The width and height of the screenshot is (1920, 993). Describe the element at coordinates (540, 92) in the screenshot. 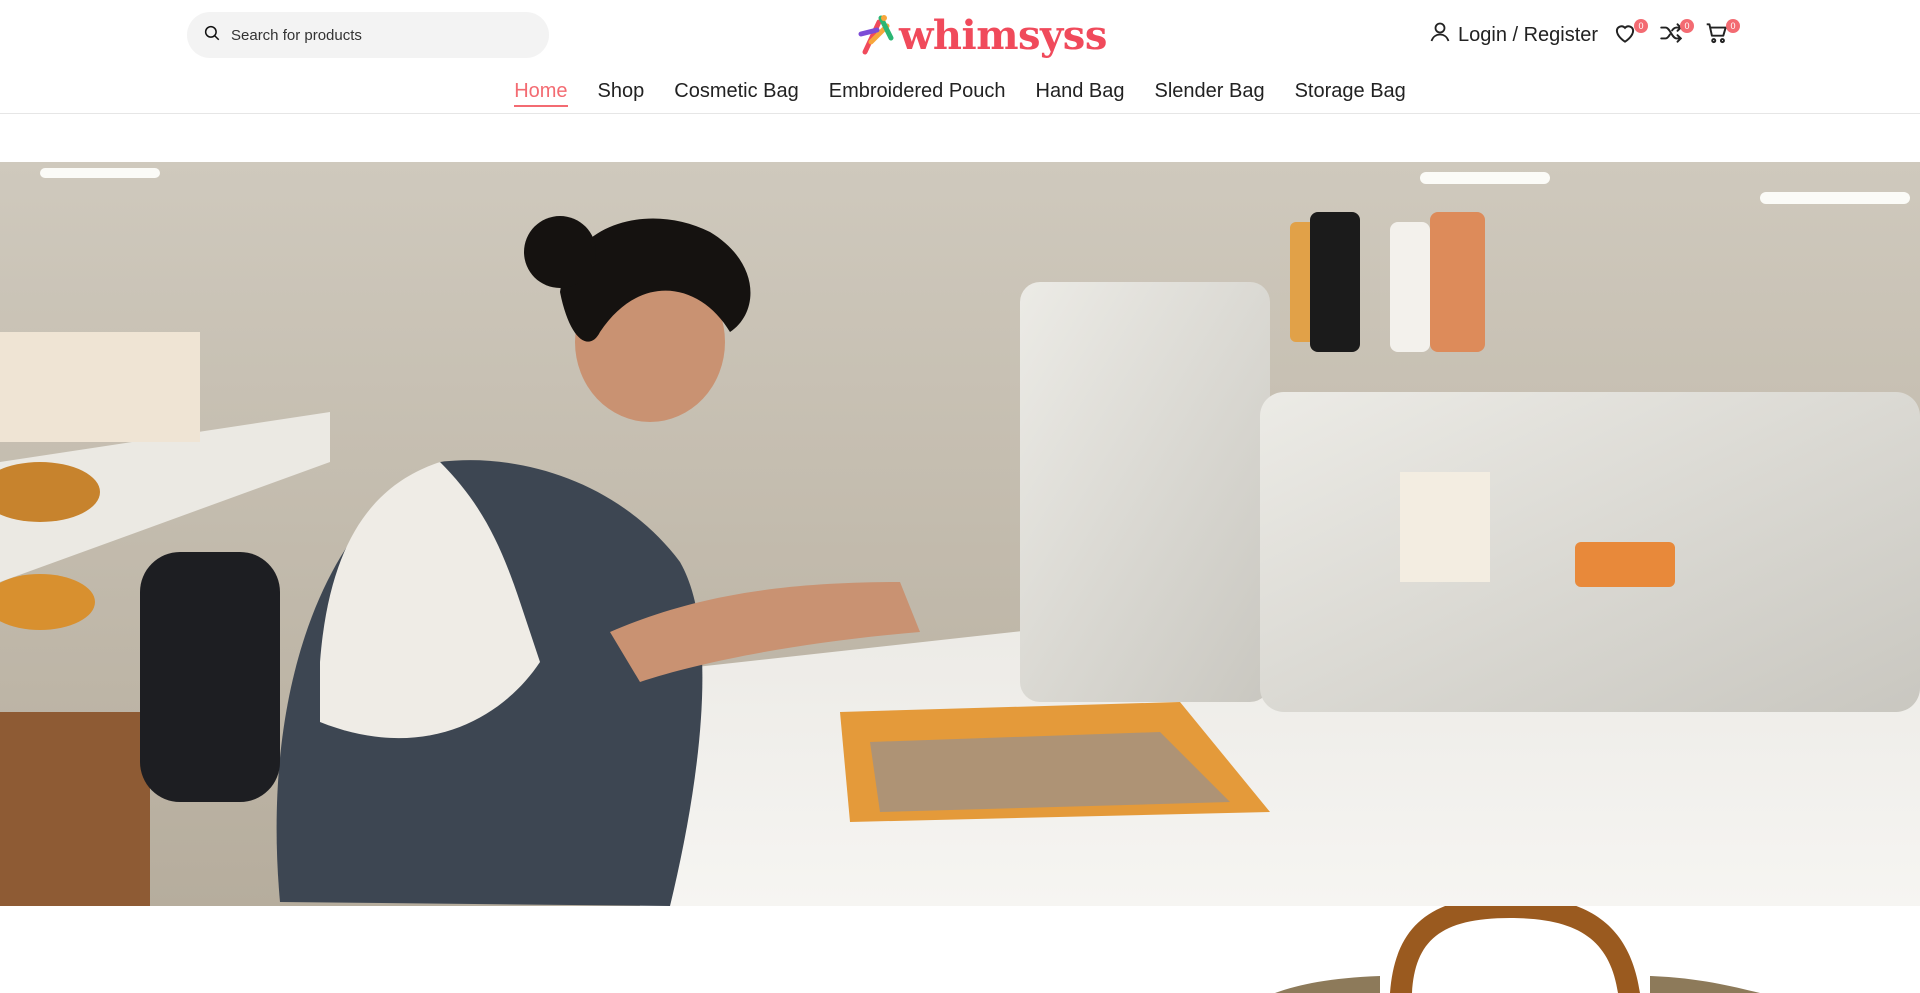

I see `nav-item-home: Home` at that location.